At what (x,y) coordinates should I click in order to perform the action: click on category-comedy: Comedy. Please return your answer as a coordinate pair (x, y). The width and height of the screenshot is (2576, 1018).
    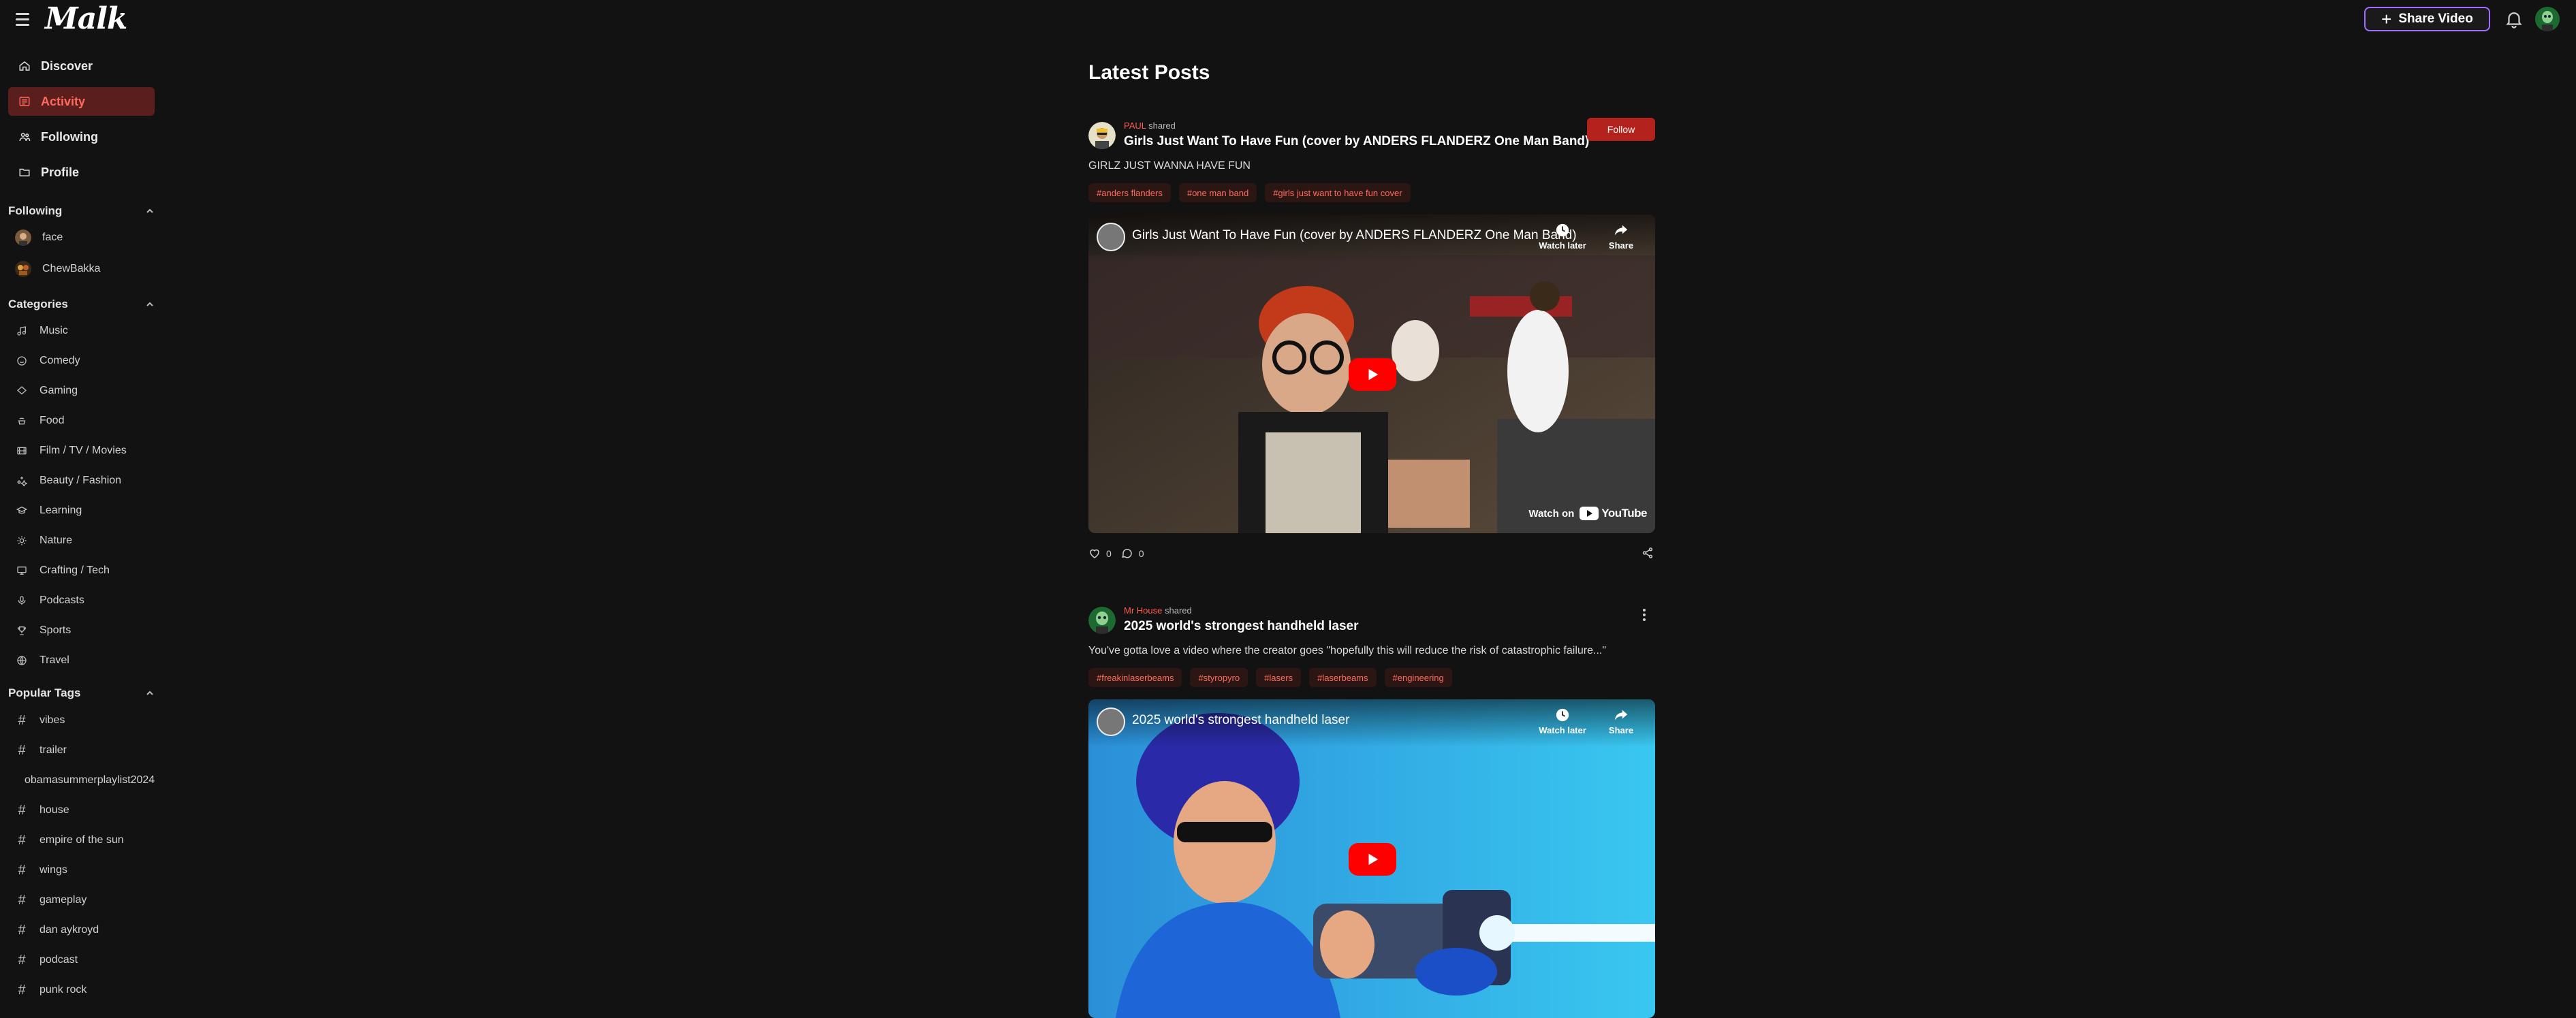
    Looking at the image, I should click on (85, 360).